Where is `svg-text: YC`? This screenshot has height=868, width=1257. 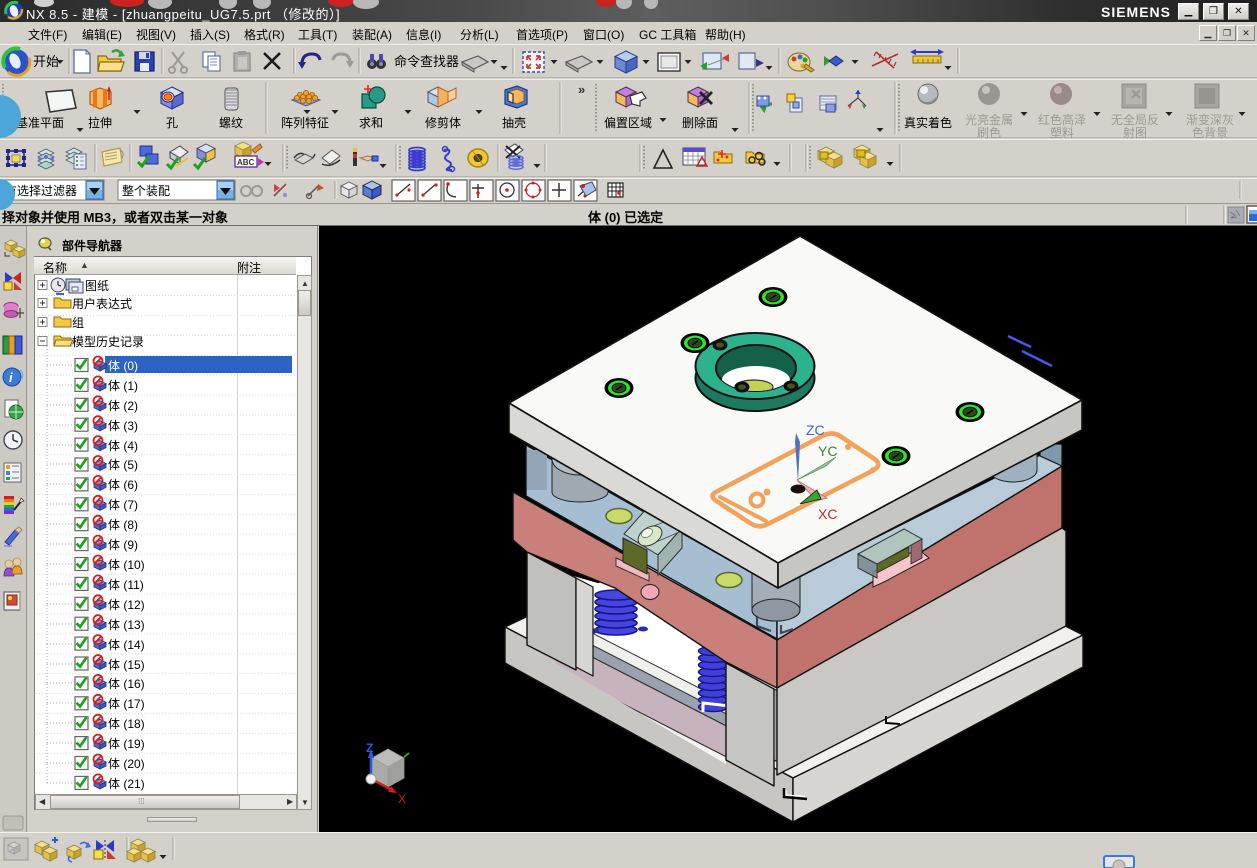 svg-text: YC is located at coordinates (827, 451).